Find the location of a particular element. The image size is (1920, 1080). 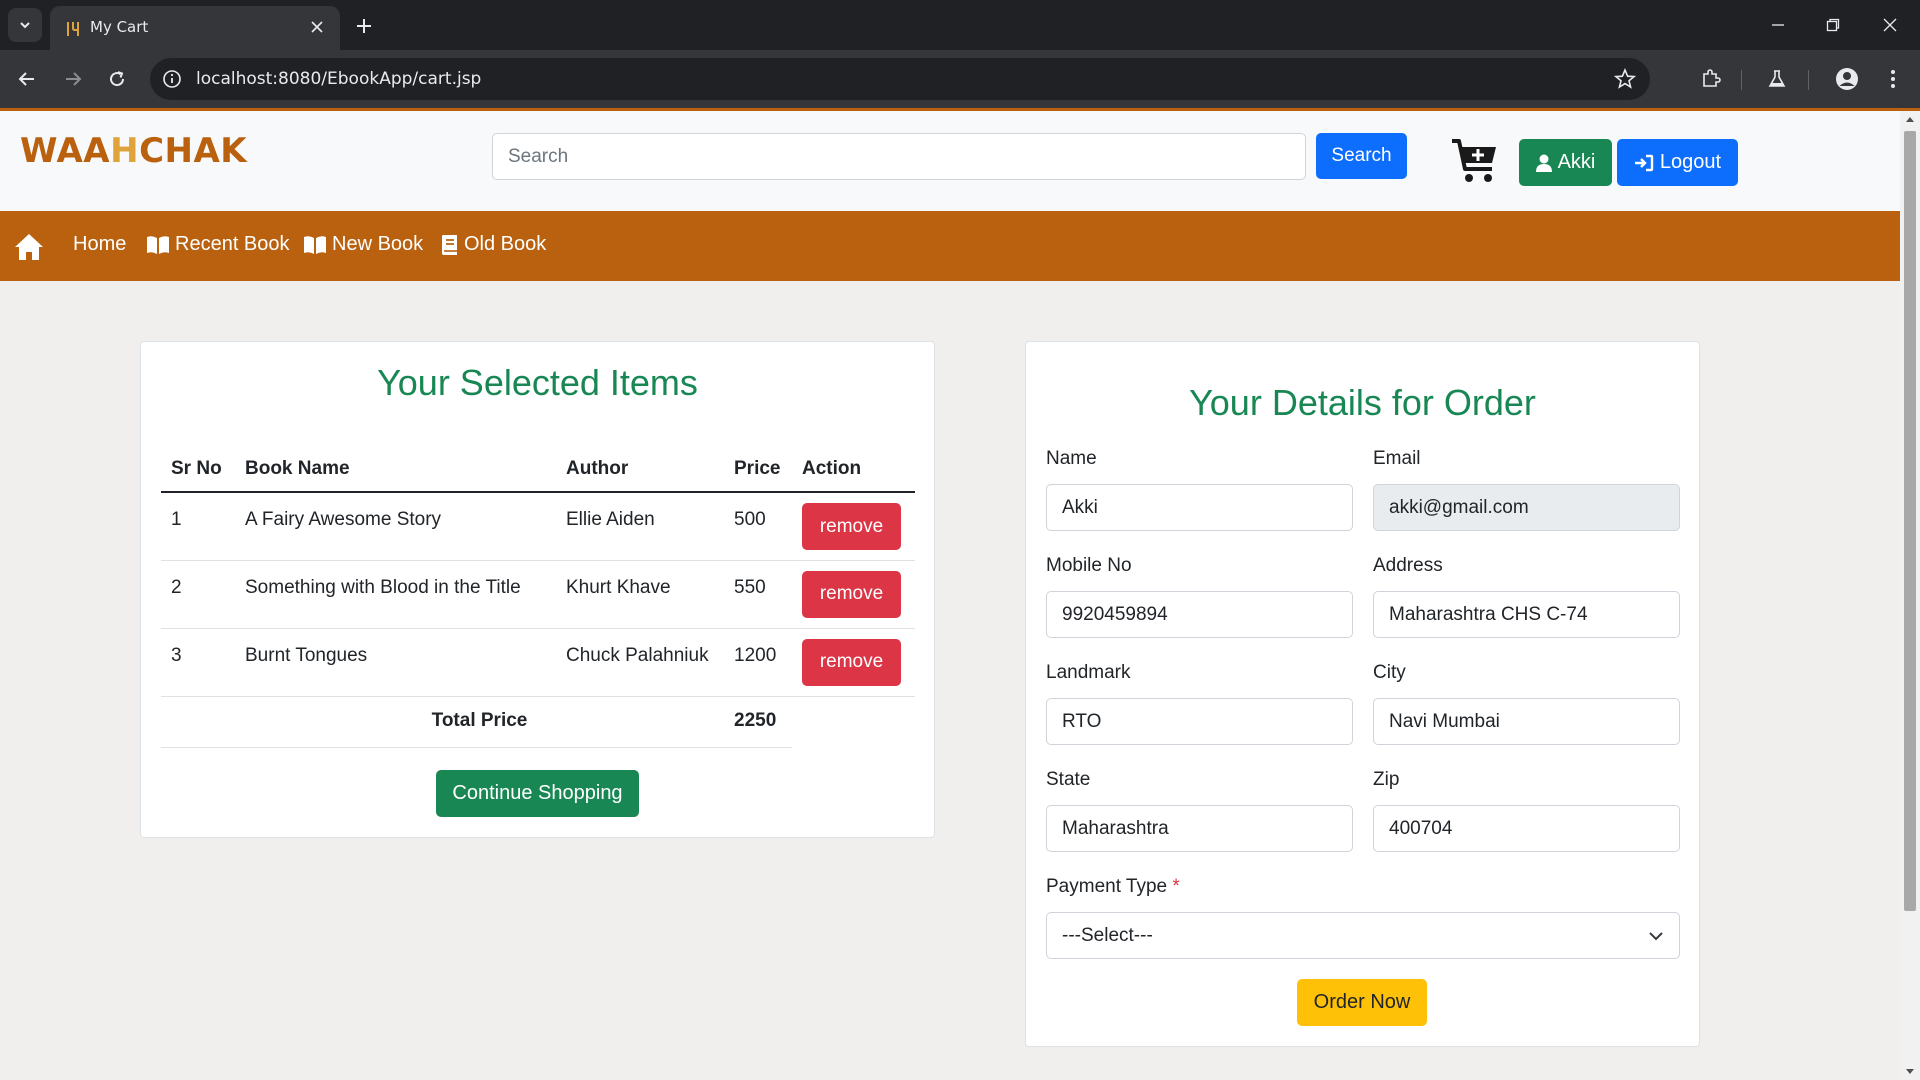

user-button-label: Akki is located at coordinates (1576, 162).